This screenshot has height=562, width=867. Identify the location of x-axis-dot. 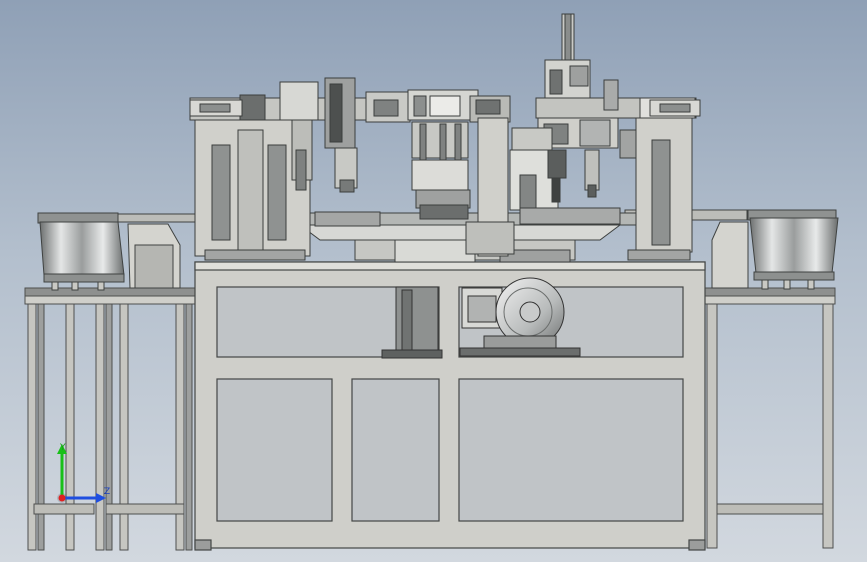
(62, 498).